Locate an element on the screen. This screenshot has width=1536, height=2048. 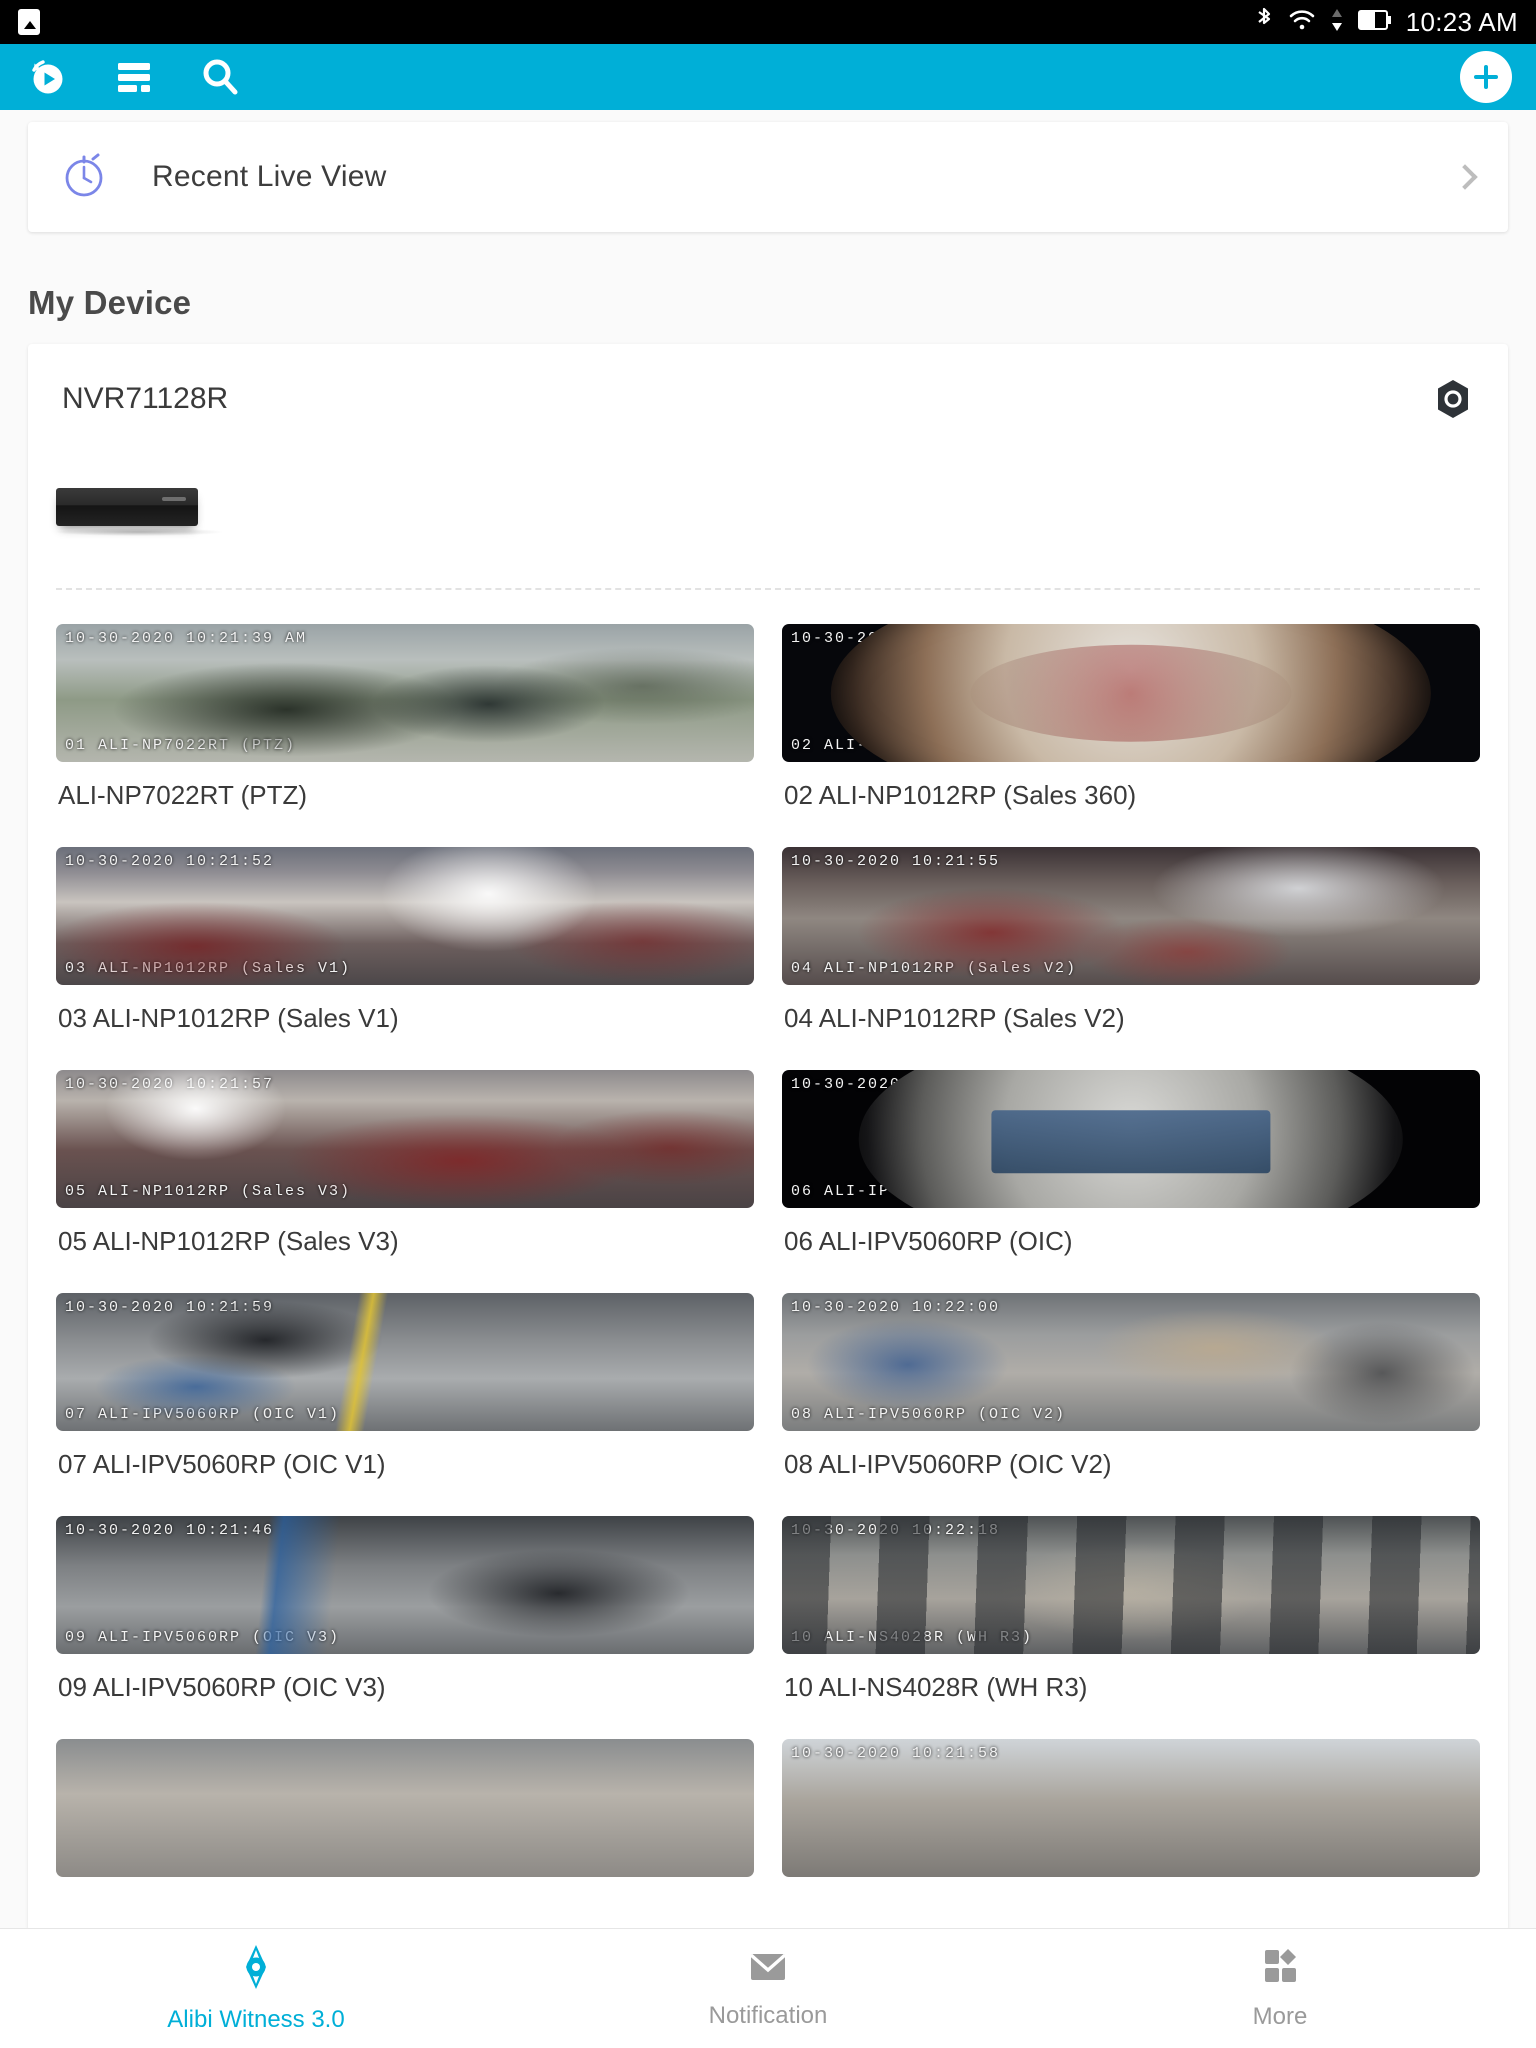
app-logo-icon is located at coordinates (256, 1969).